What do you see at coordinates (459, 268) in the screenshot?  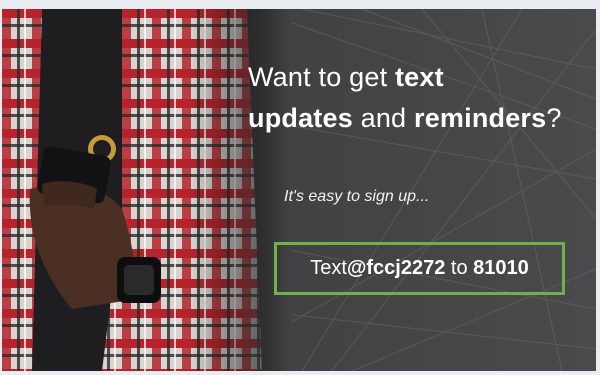 I see `cta-mid: to` at bounding box center [459, 268].